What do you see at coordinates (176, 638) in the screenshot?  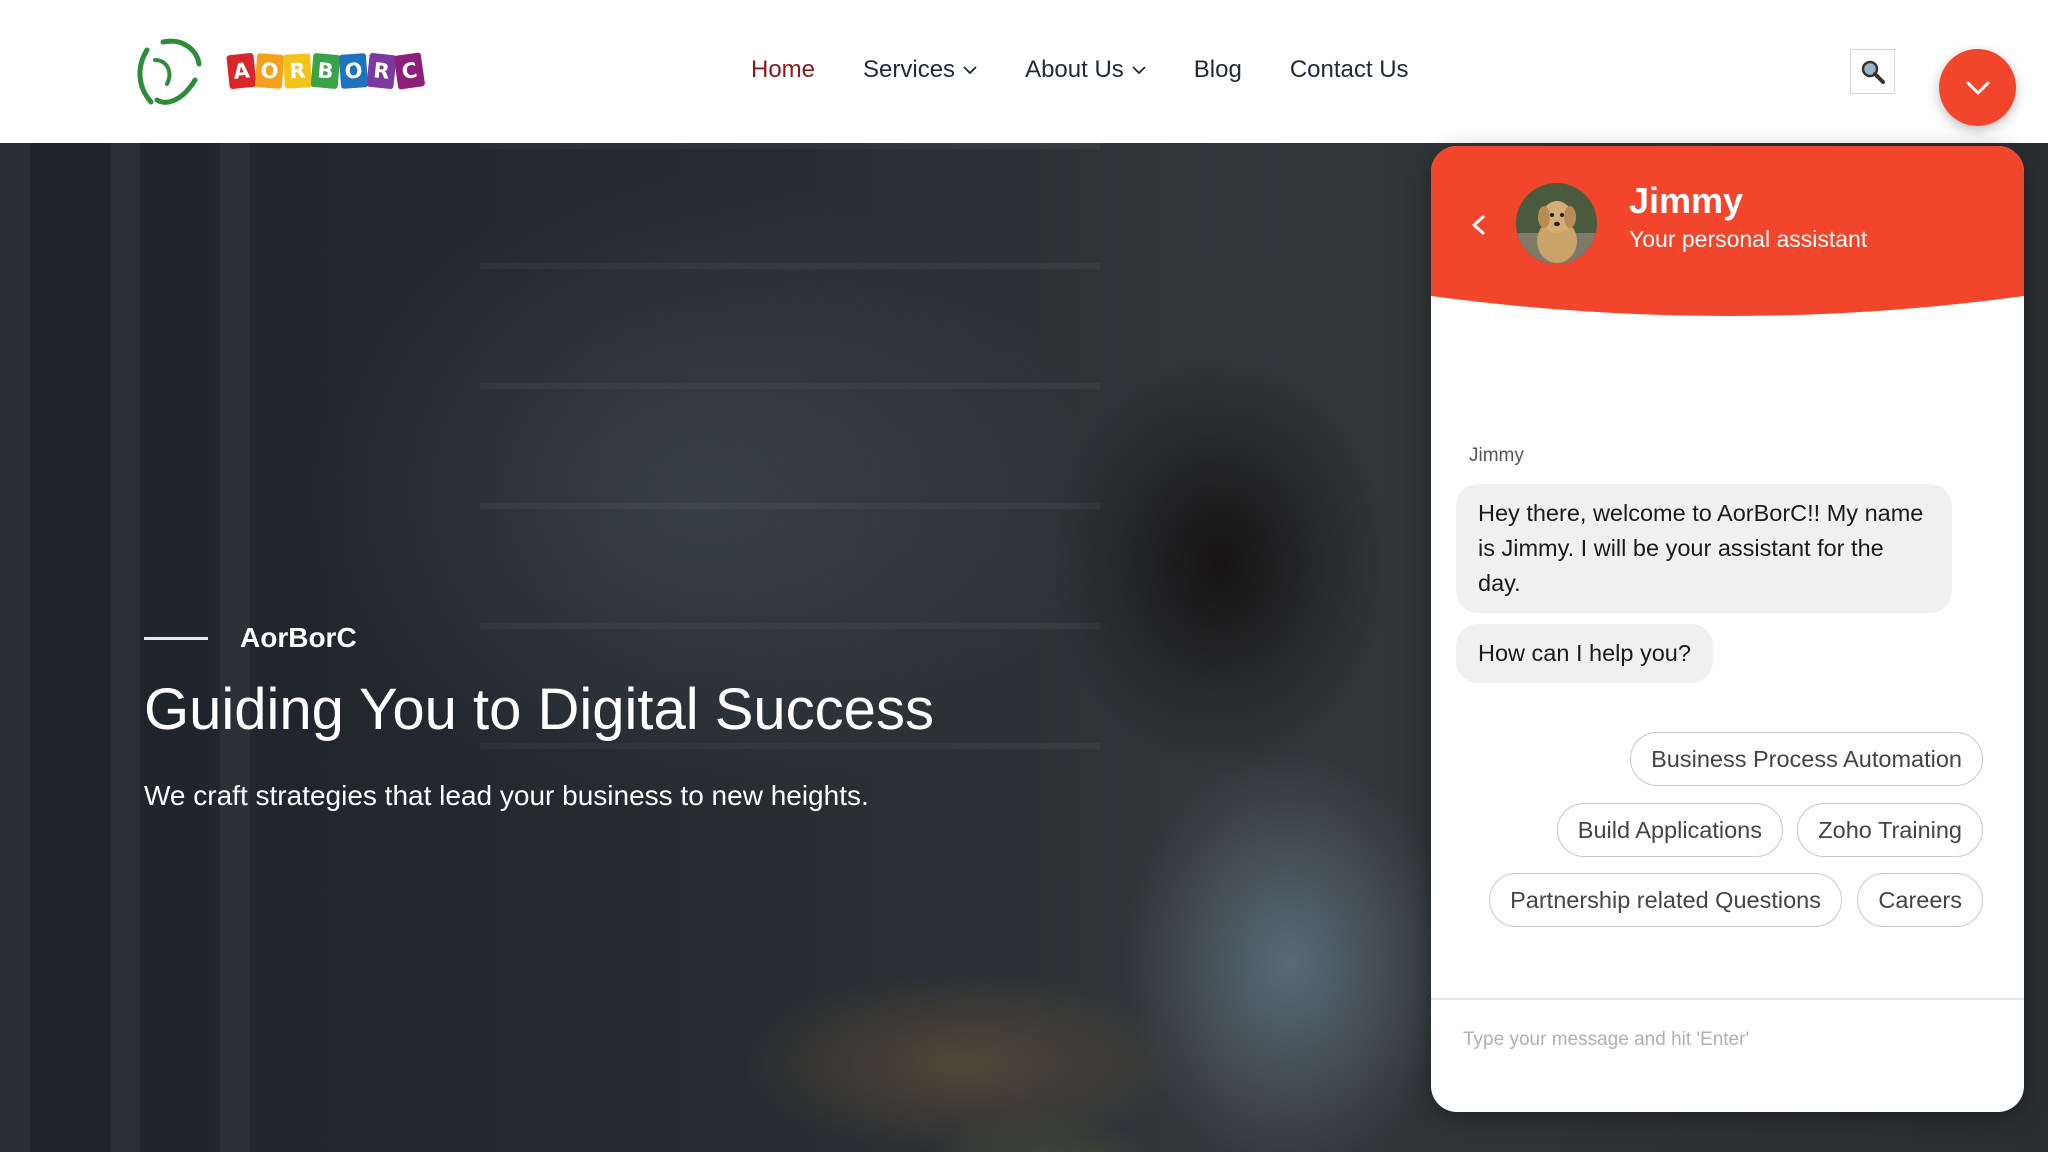 I see `kicker-line` at bounding box center [176, 638].